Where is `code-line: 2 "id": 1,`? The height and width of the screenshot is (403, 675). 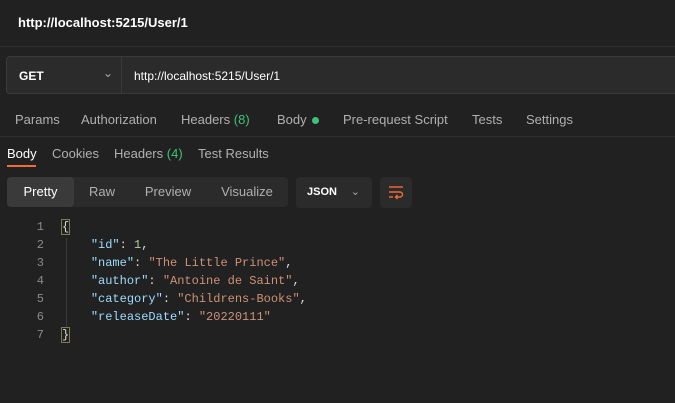 code-line: 2 "id": 1, is located at coordinates (337, 247).